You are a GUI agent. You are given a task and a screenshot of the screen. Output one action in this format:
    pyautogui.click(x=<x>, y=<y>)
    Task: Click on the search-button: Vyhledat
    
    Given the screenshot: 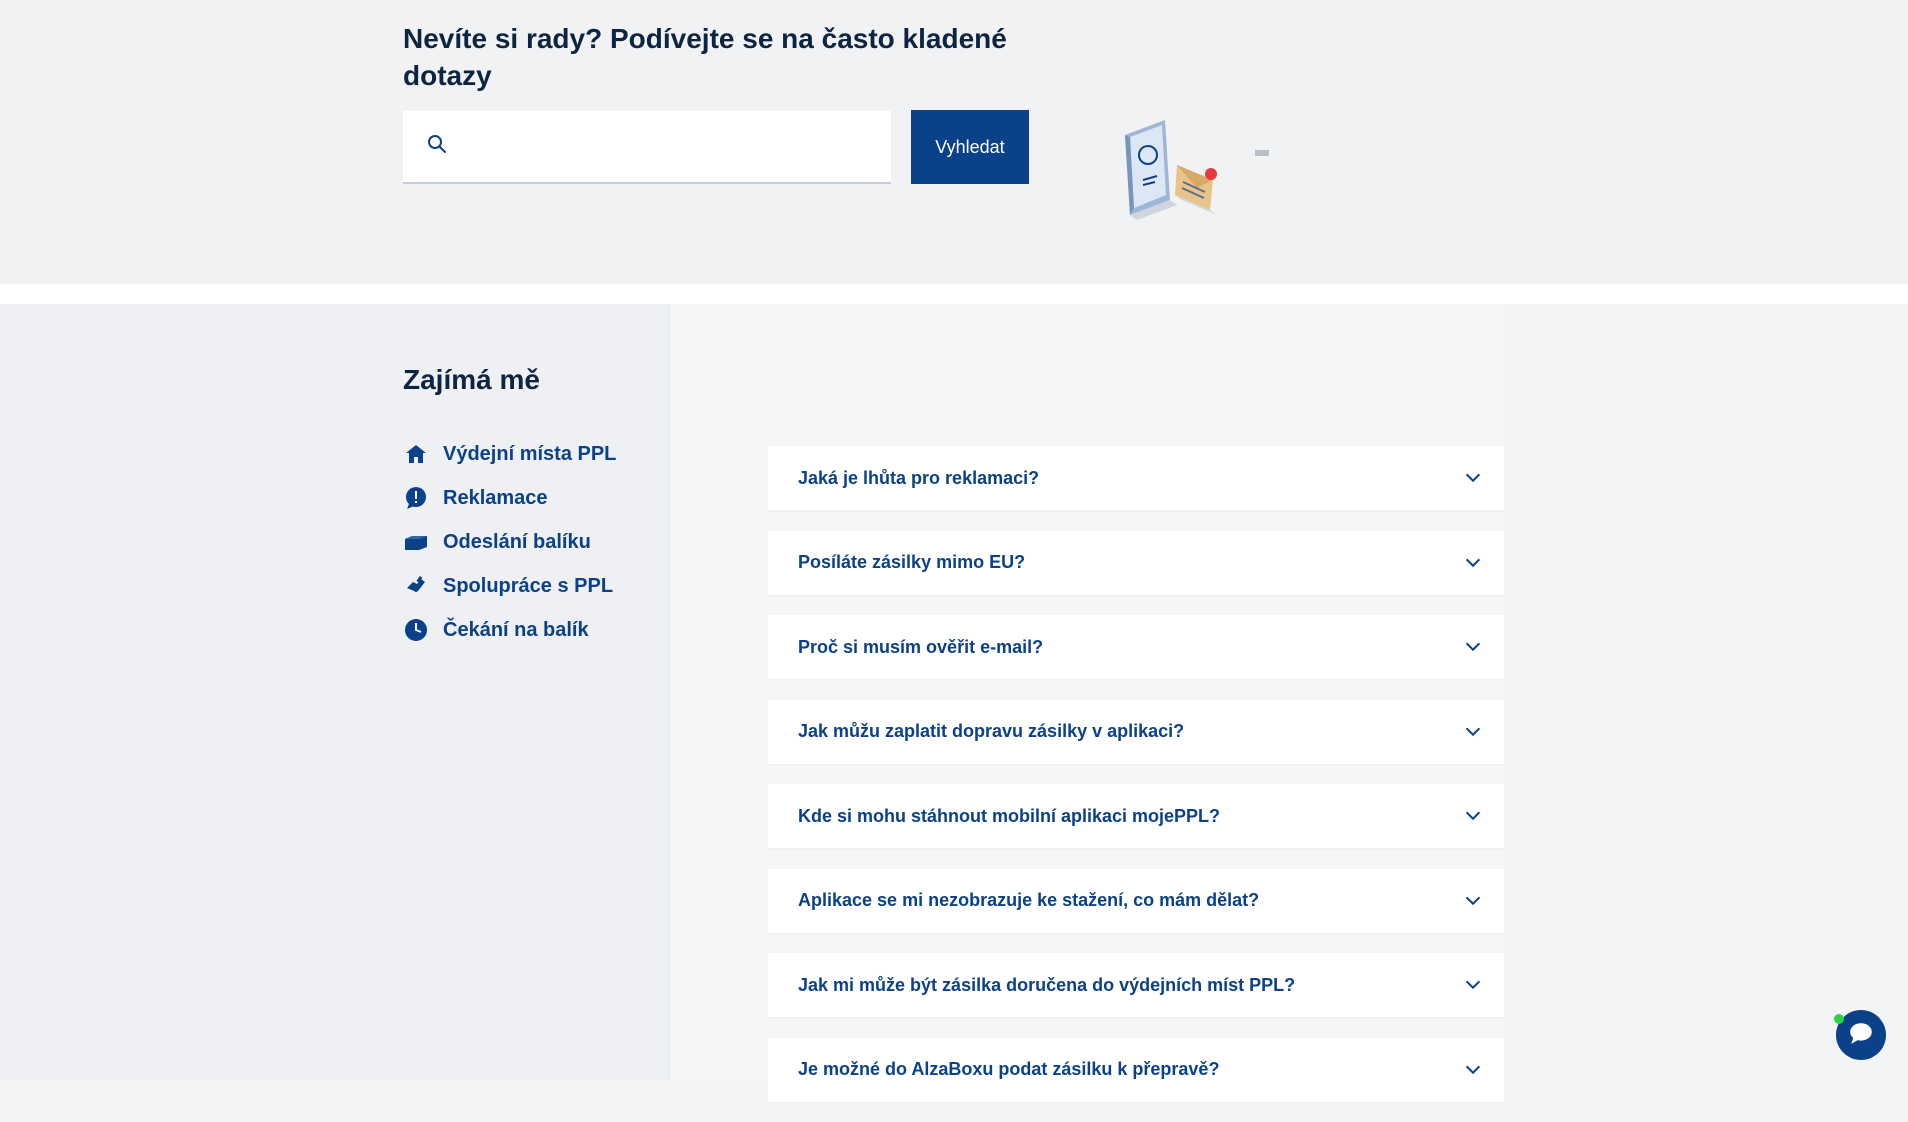 What is the action you would take?
    pyautogui.click(x=970, y=147)
    